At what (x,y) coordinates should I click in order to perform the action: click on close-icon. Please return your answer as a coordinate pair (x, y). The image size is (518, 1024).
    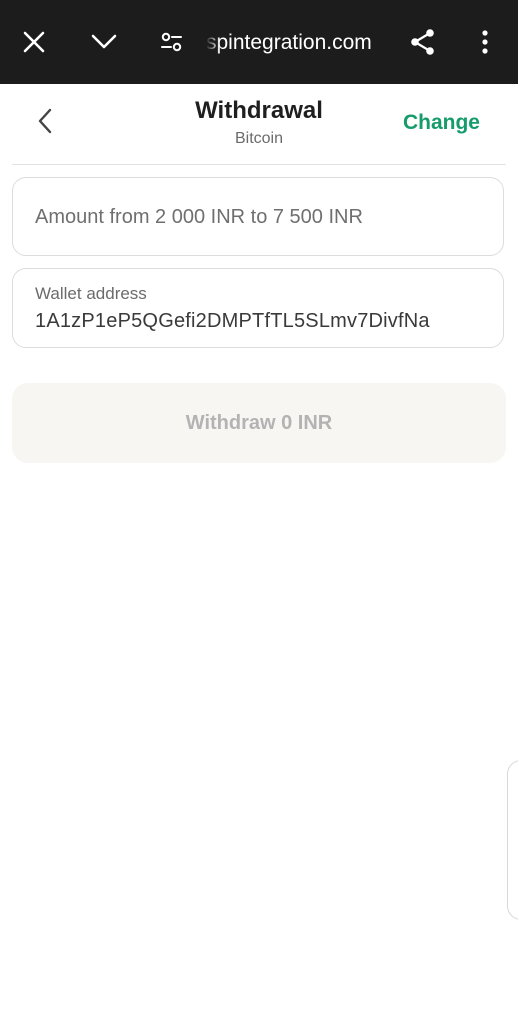
    Looking at the image, I should click on (34, 42).